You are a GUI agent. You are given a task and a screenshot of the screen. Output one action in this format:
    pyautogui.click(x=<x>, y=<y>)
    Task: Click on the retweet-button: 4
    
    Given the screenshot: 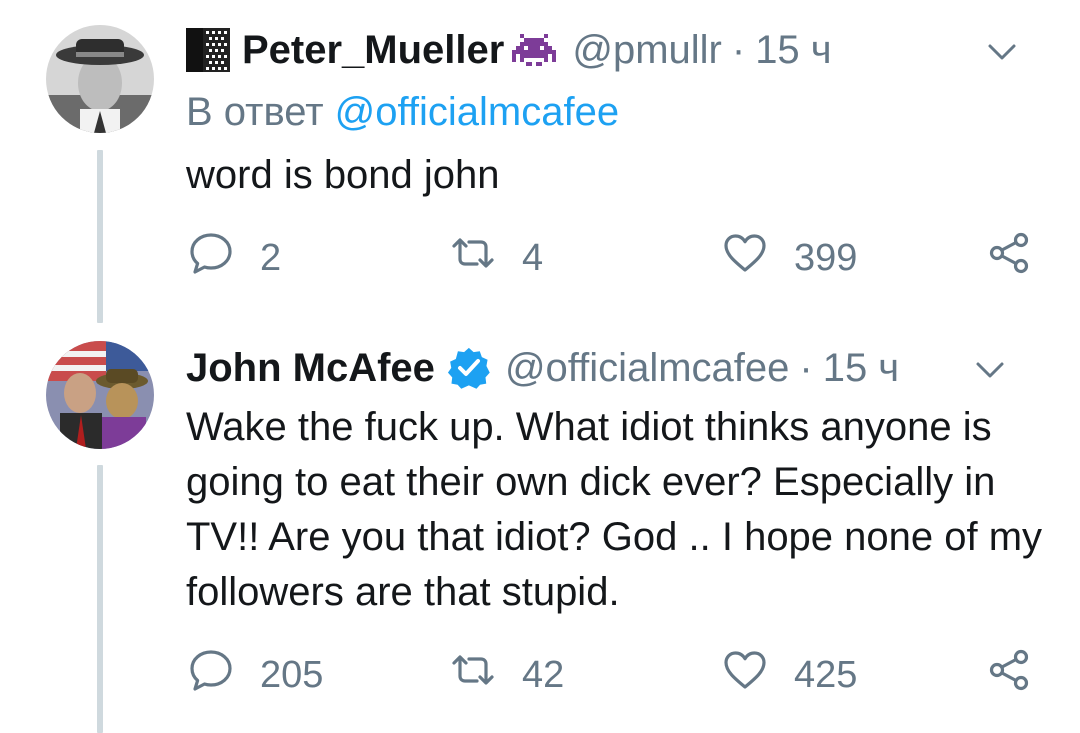 What is the action you would take?
    pyautogui.click(x=496, y=258)
    